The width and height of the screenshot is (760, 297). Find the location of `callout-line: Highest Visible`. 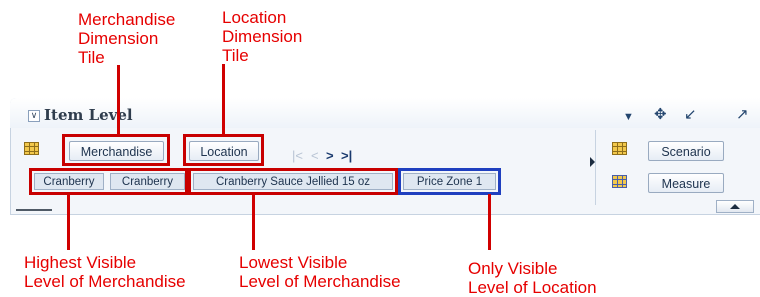

callout-line: Highest Visible is located at coordinates (80, 262).